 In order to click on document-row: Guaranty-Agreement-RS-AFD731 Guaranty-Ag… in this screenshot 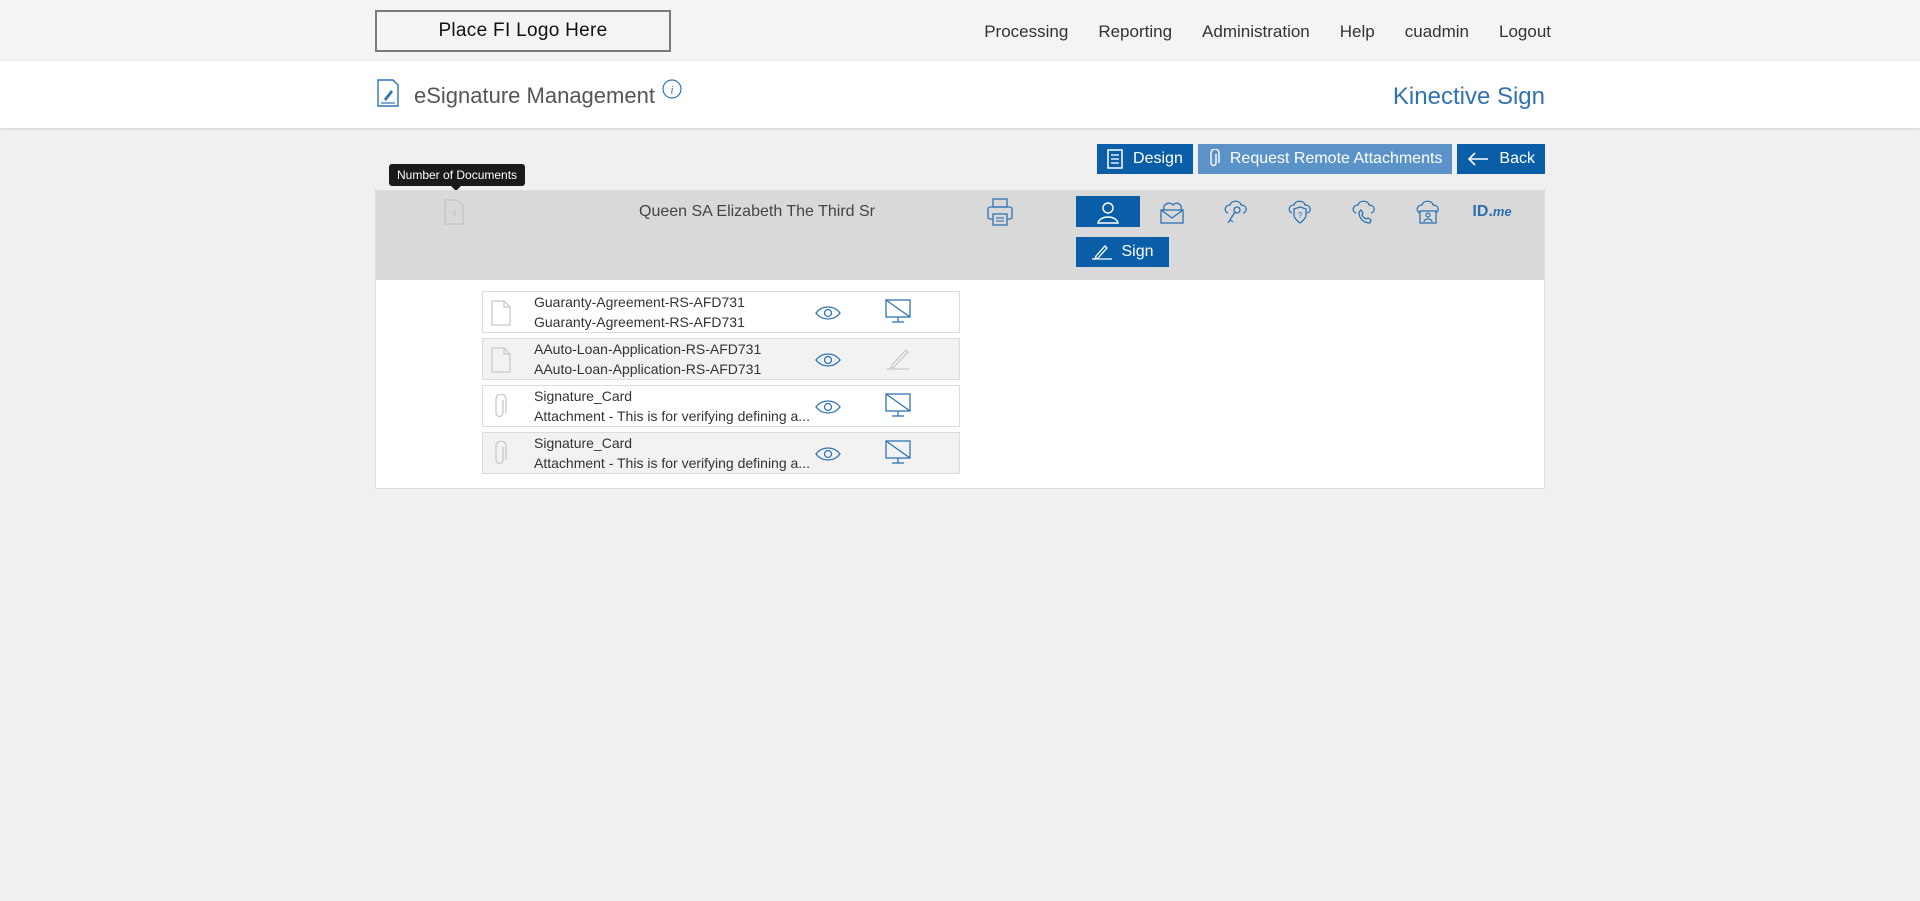, I will do `click(721, 312)`.